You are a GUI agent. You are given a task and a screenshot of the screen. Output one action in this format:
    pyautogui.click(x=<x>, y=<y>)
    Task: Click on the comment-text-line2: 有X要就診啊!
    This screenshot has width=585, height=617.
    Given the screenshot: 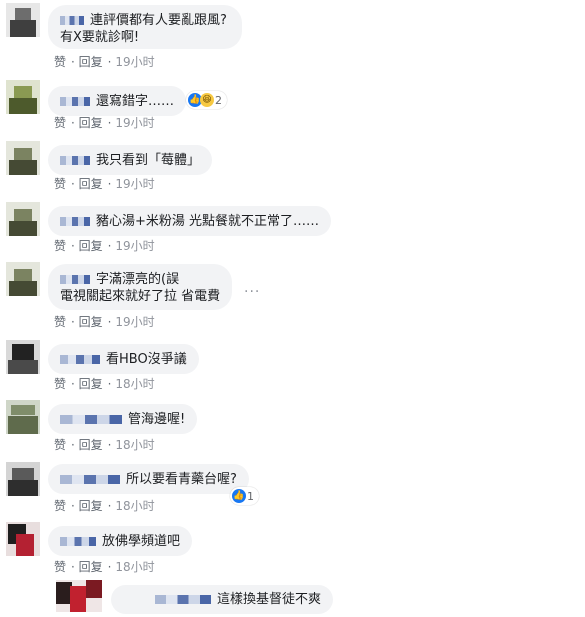 What is the action you would take?
    pyautogui.click(x=100, y=37)
    